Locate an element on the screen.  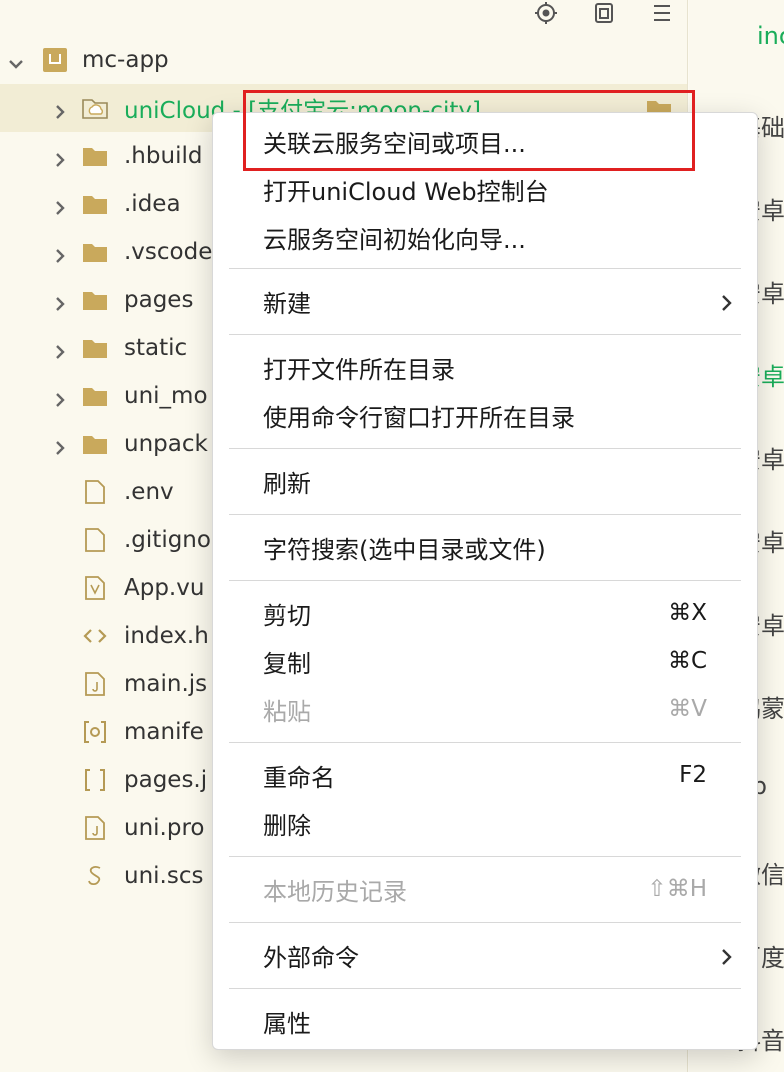
project-icon is located at coordinates (55, 60).